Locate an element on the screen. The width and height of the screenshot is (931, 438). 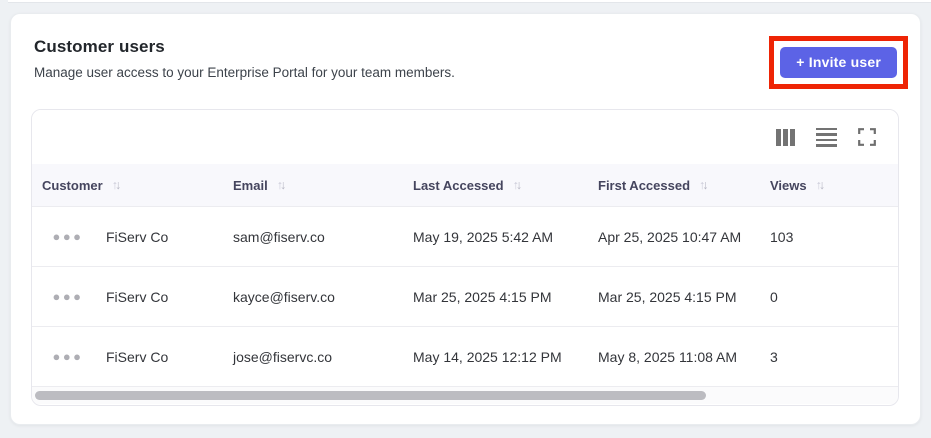
cell-views: 0 is located at coordinates (774, 296).